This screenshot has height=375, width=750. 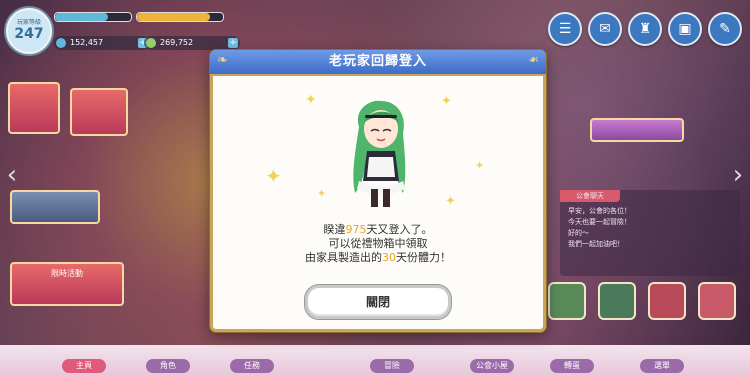 What do you see at coordinates (645, 29) in the screenshot?
I see `mission-icon: ♜` at bounding box center [645, 29].